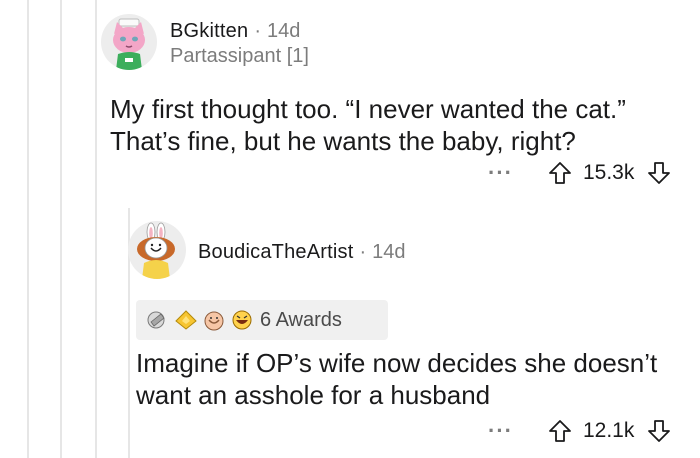  What do you see at coordinates (239, 44) in the screenshot?
I see `comment-1-header: BGkitten · 14d Partassipant [1]` at bounding box center [239, 44].